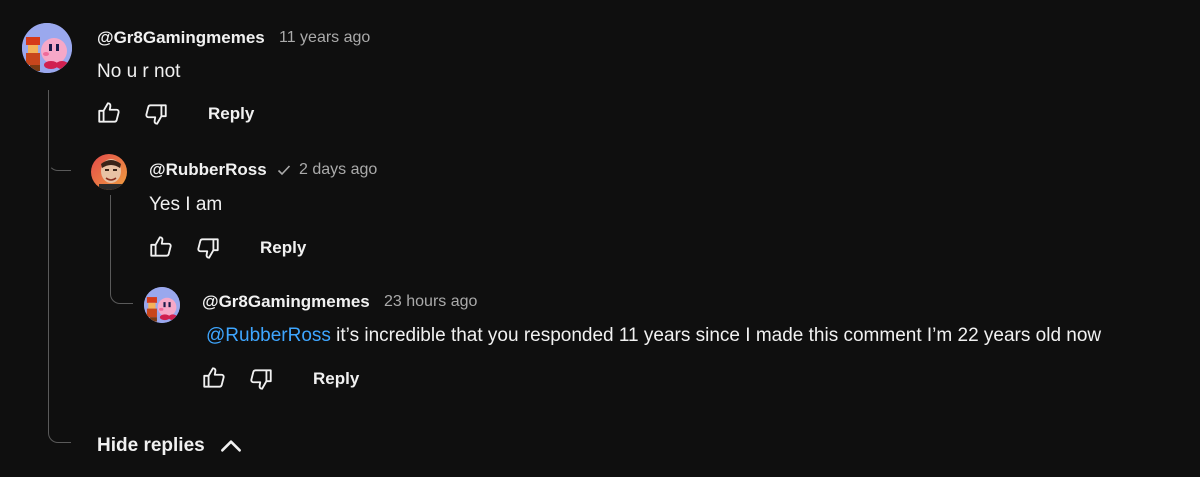 The width and height of the screenshot is (1200, 477). Describe the element at coordinates (324, 38) in the screenshot. I see `comment-timestamp: 11 years ago` at that location.